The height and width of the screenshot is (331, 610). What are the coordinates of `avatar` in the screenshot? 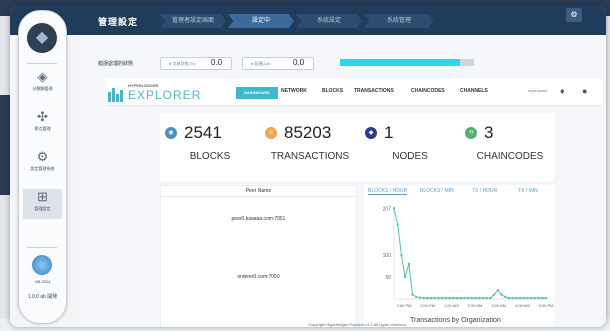 It's located at (42, 265).